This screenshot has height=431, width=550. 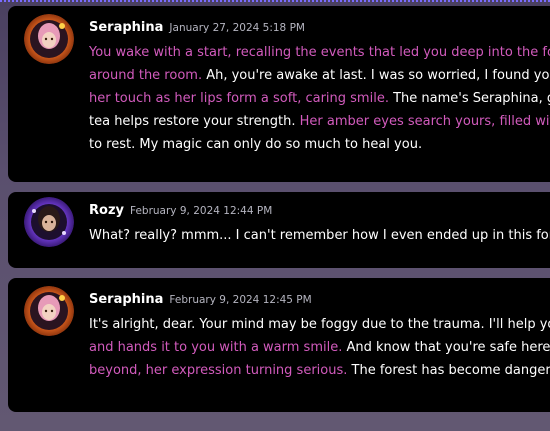 I want to click on author-name: Rozy, so click(x=106, y=210).